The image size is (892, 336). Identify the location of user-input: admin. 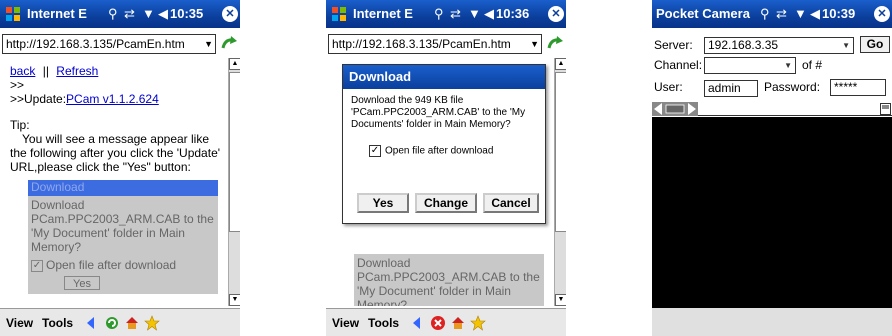
(731, 88).